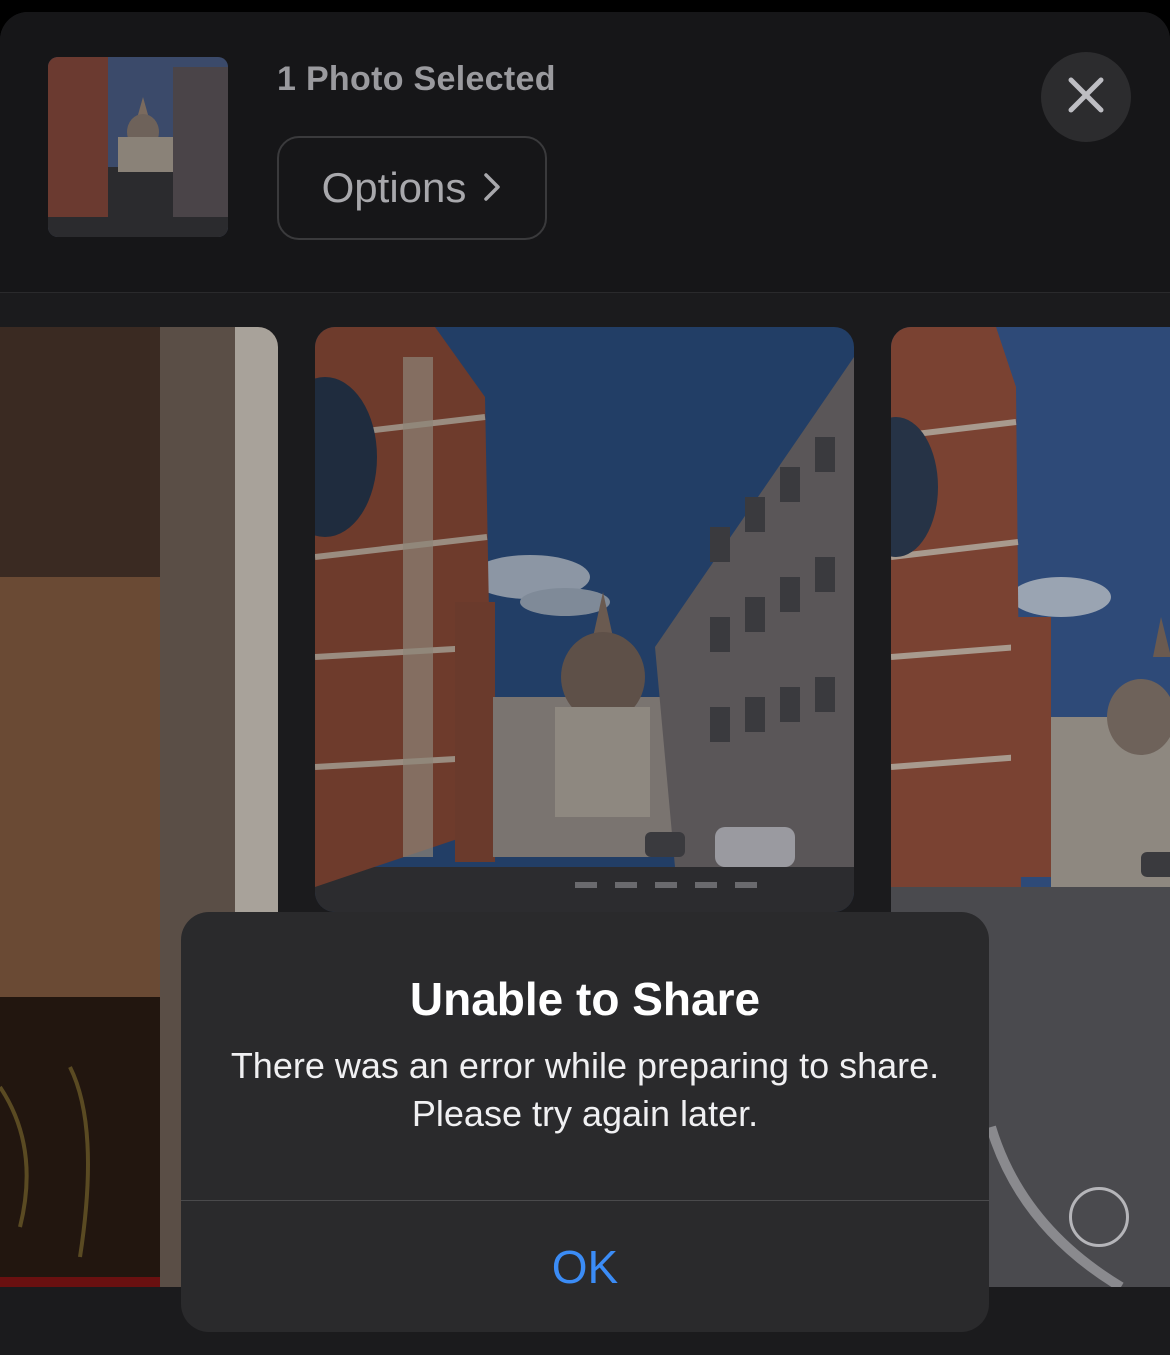 The height and width of the screenshot is (1355, 1170). I want to click on xmark-icon, so click(1086, 97).